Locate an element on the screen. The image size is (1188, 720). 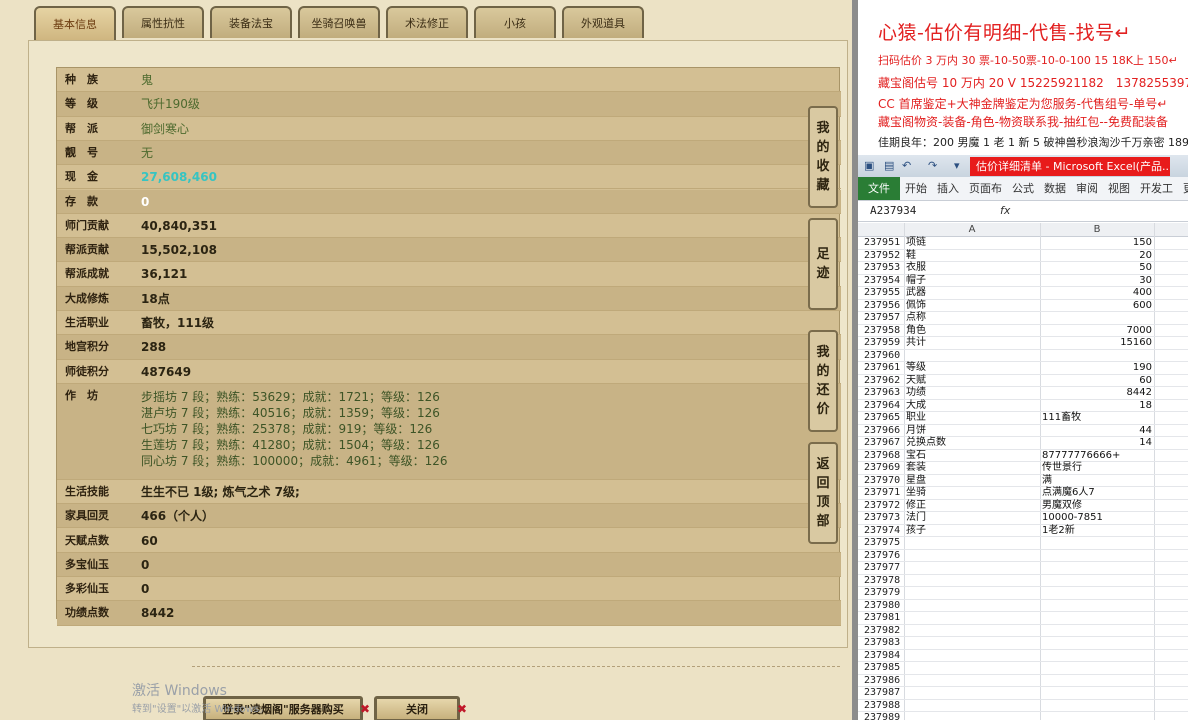
row-number: 237978 is located at coordinates (884, 581).